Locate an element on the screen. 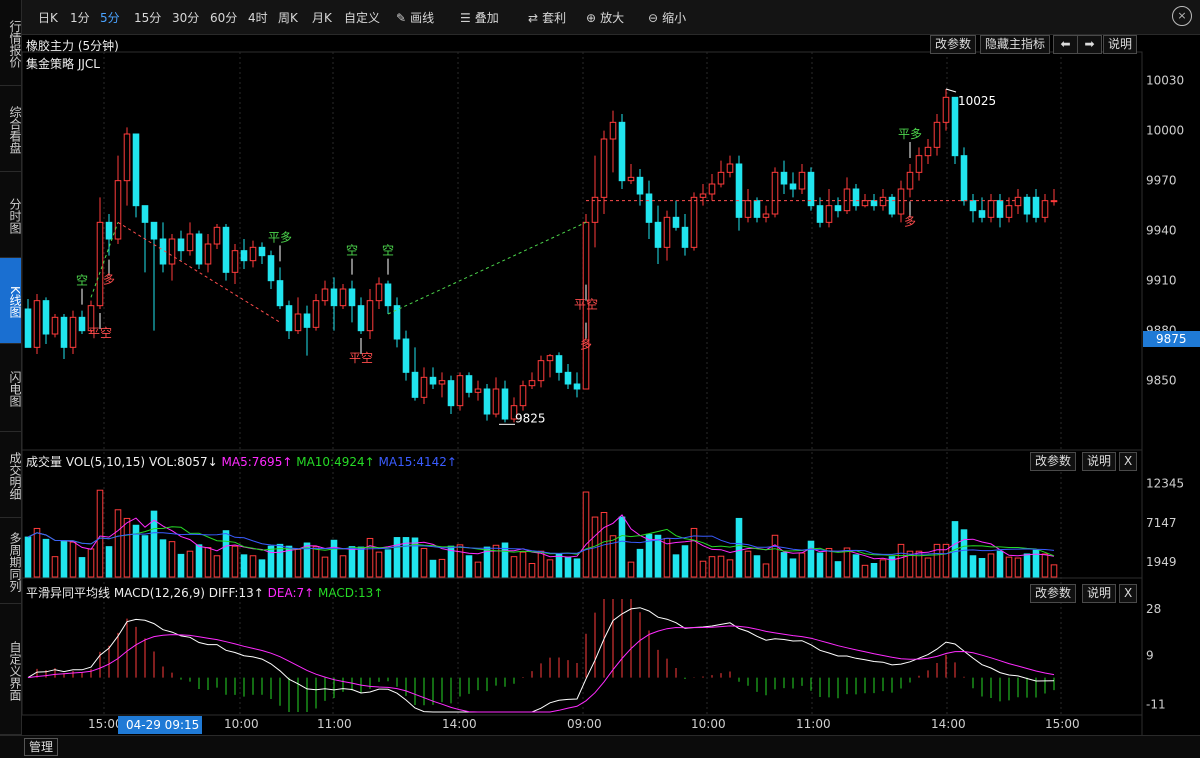  period-6: 4时 is located at coordinates (258, 17).